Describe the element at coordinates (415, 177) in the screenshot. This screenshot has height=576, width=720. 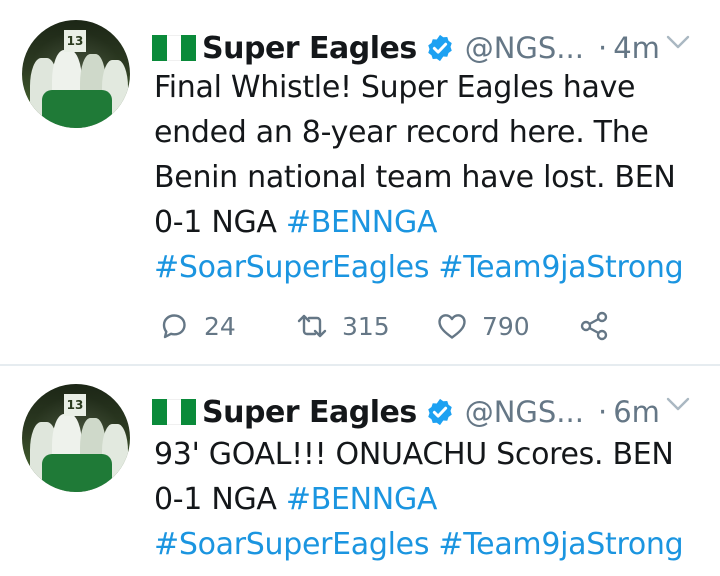
I see `tweet-text-segment: Benin national team have lost. BEN` at that location.